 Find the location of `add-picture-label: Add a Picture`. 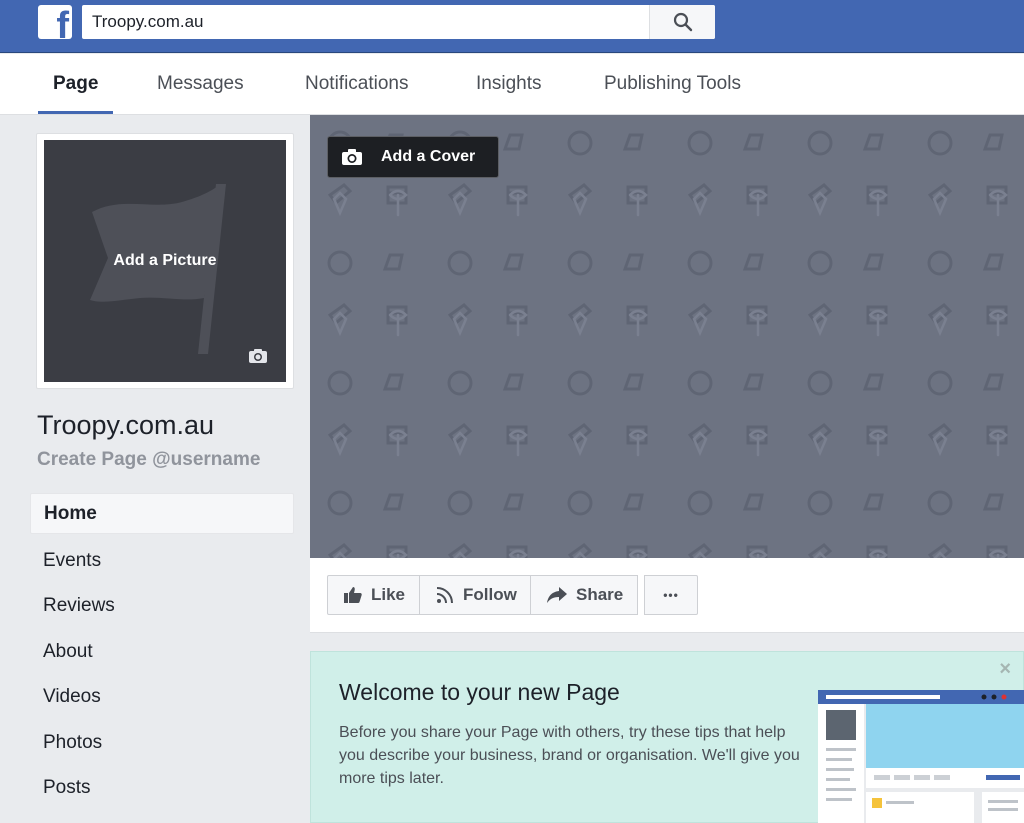

add-picture-label: Add a Picture is located at coordinates (165, 260).